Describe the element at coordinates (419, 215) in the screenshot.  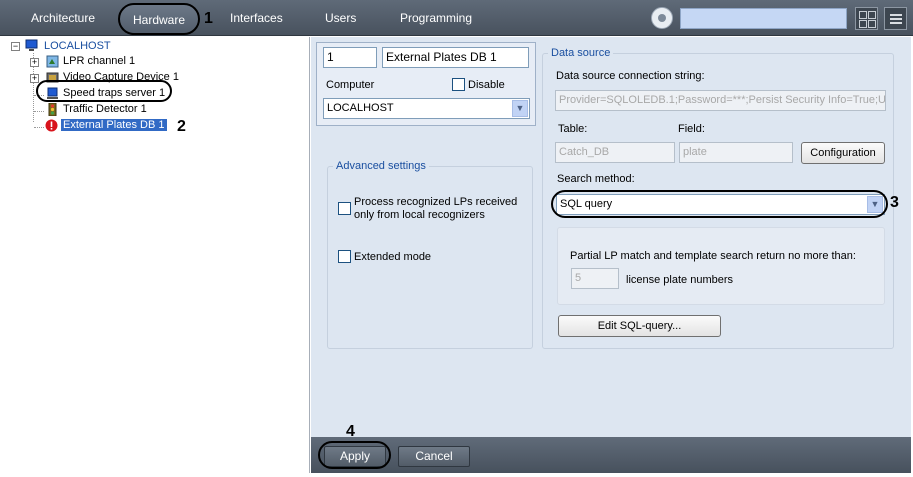
I see `process-local-label-line2: only from local recognizers` at that location.